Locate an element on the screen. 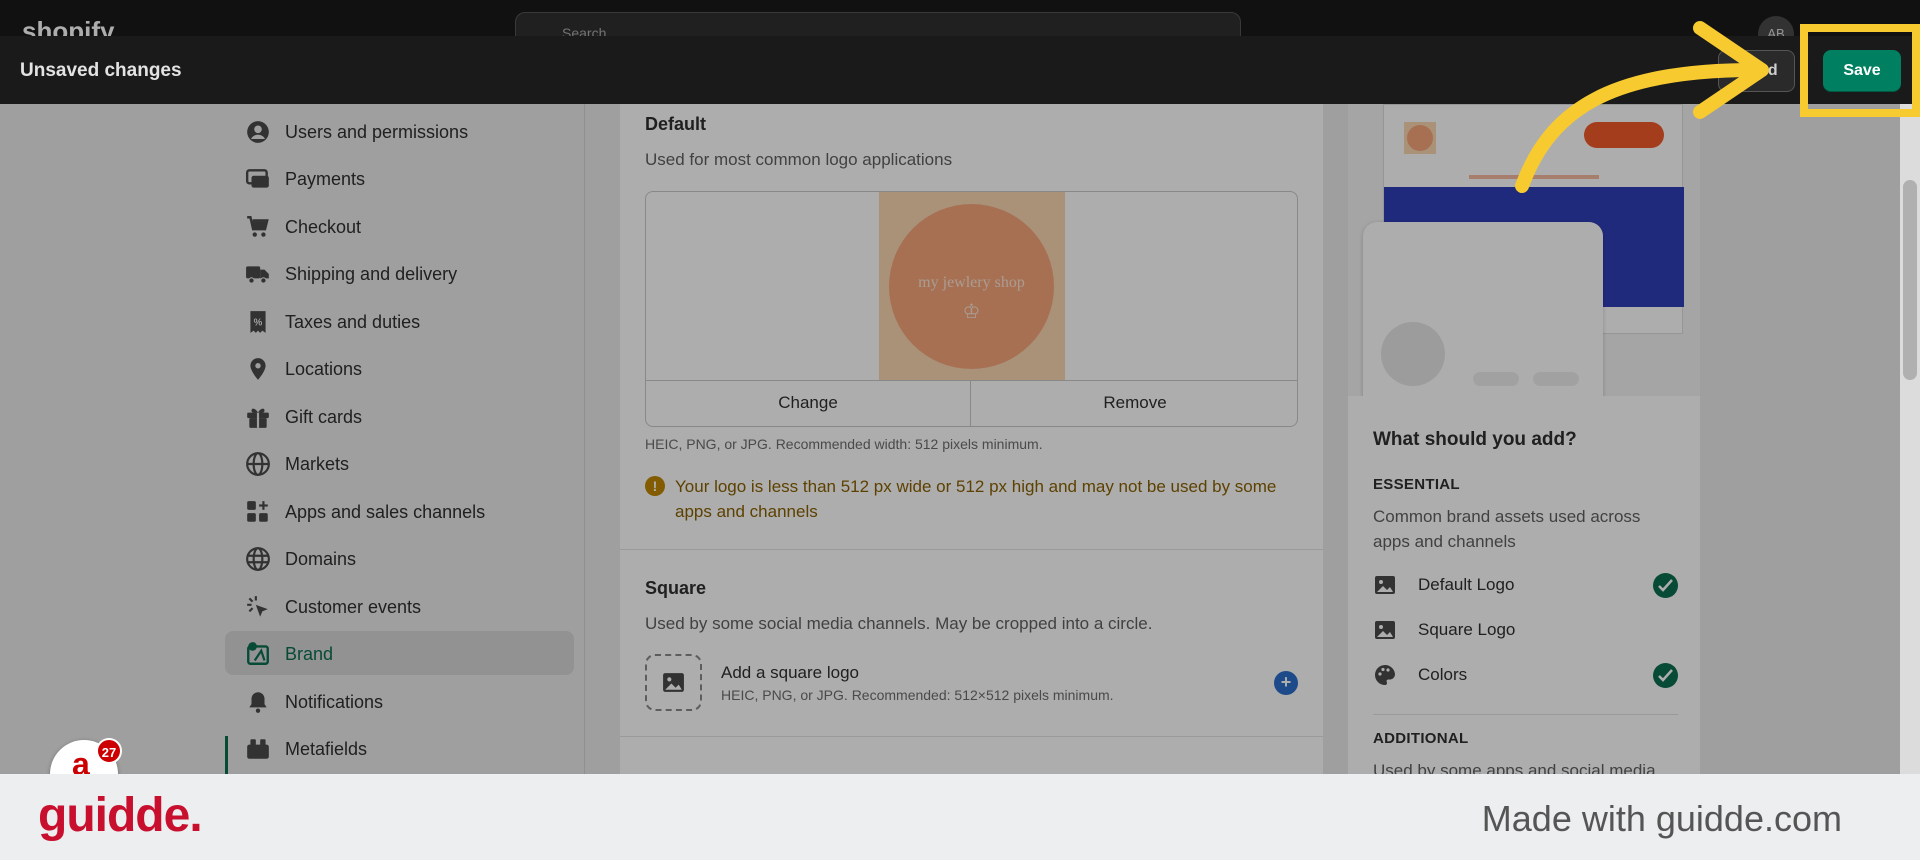 This screenshot has width=1920, height=860. chat-badge: 27 is located at coordinates (109, 751).